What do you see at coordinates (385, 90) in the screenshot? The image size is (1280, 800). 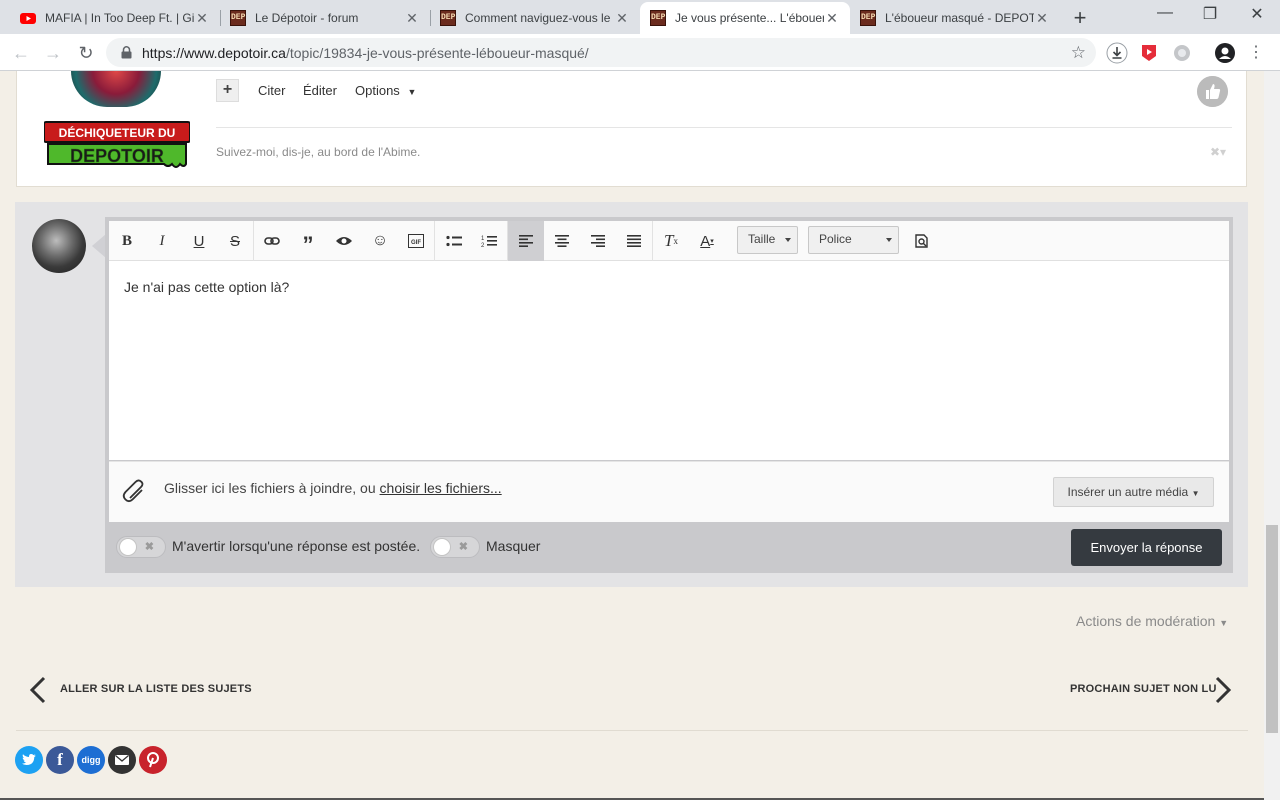 I see `options-button: Options ▼` at bounding box center [385, 90].